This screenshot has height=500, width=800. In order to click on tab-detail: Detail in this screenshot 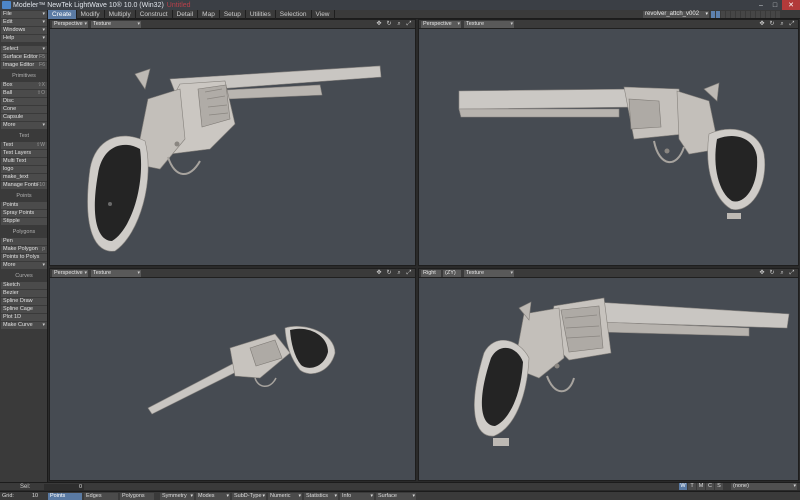, I will do `click(186, 14)`.